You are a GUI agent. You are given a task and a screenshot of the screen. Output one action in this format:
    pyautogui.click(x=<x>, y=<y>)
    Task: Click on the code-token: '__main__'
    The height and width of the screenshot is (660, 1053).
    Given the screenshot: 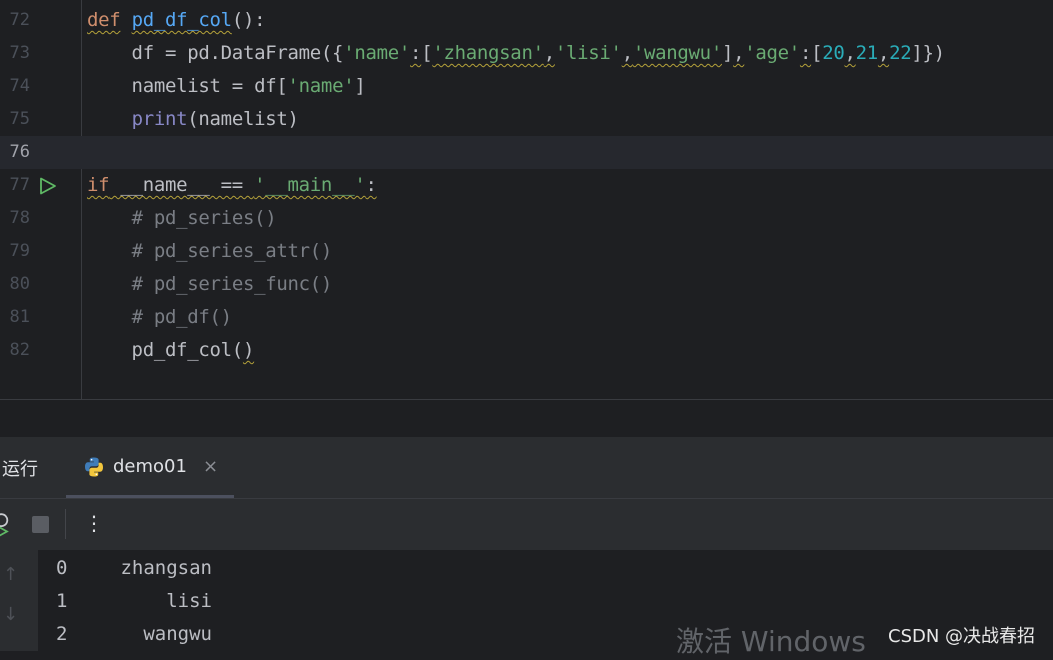 What is the action you would take?
    pyautogui.click(x=310, y=185)
    